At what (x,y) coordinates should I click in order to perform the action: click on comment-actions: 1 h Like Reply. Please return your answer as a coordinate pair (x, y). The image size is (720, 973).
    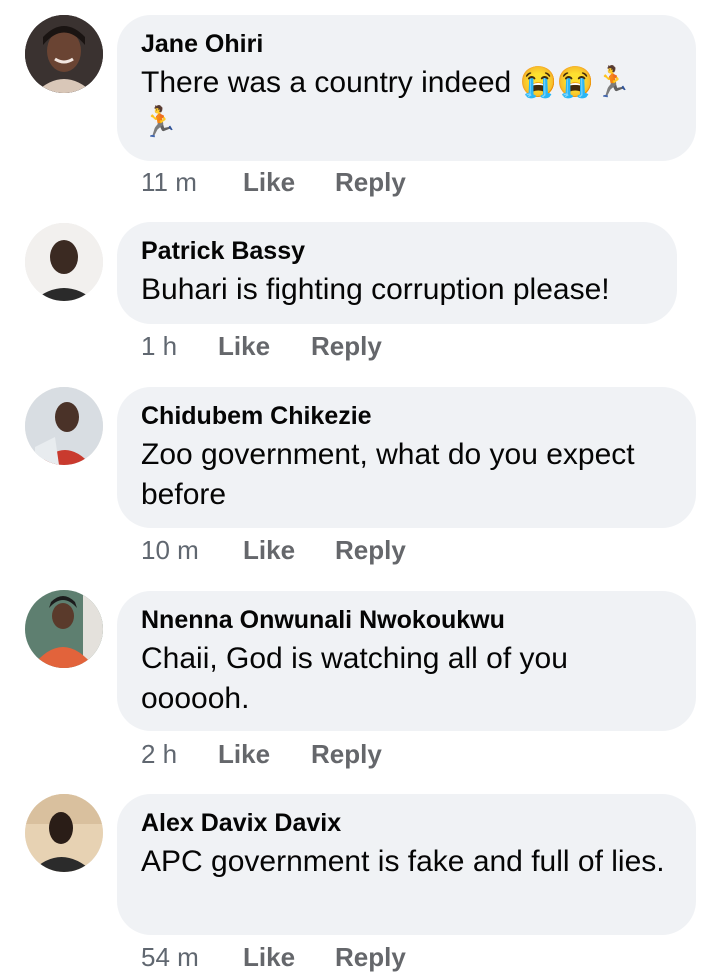
    Looking at the image, I should click on (261, 346).